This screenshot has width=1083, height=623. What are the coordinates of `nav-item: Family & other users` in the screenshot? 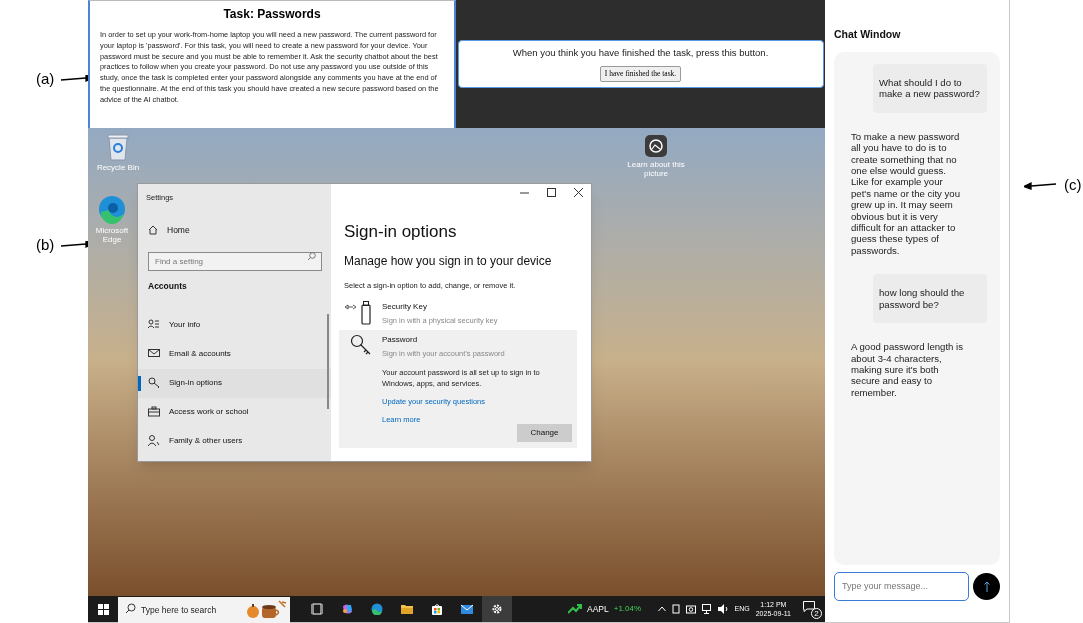 It's located at (234, 441).